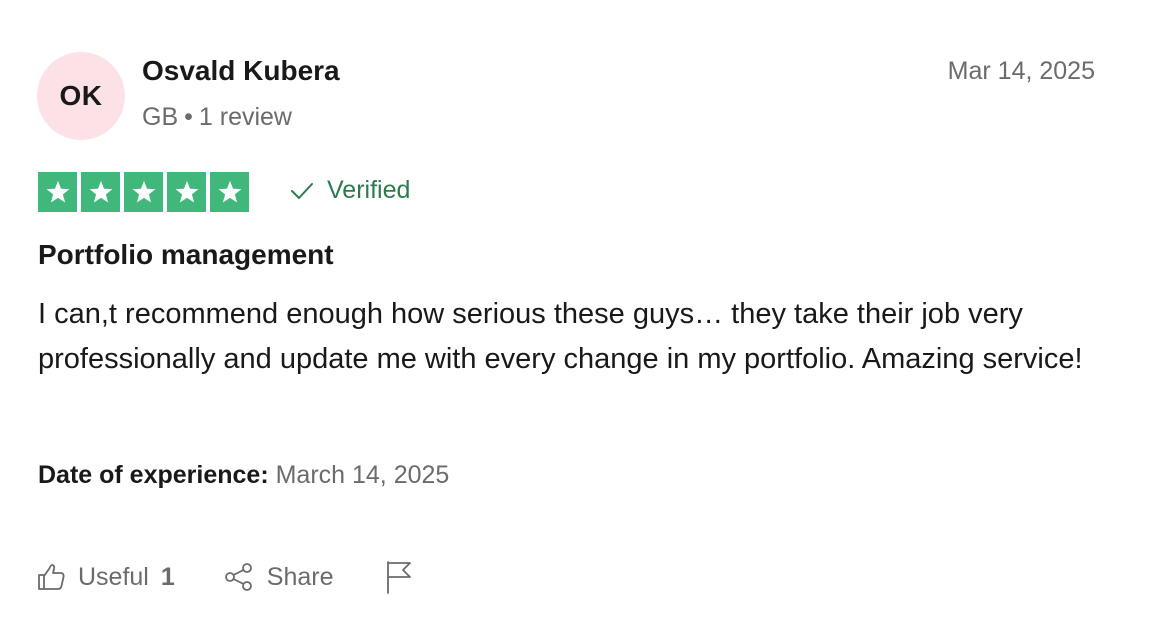 The width and height of the screenshot is (1152, 638). I want to click on share-icon, so click(238, 577).